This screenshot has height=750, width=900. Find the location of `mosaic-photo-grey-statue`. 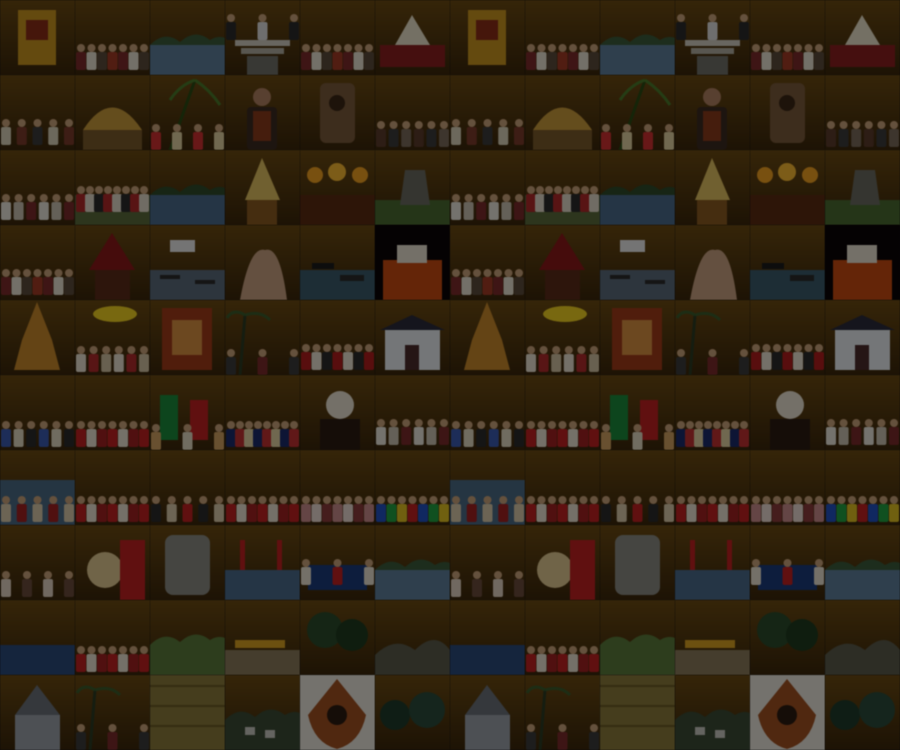

mosaic-photo-grey-statue is located at coordinates (187, 562).